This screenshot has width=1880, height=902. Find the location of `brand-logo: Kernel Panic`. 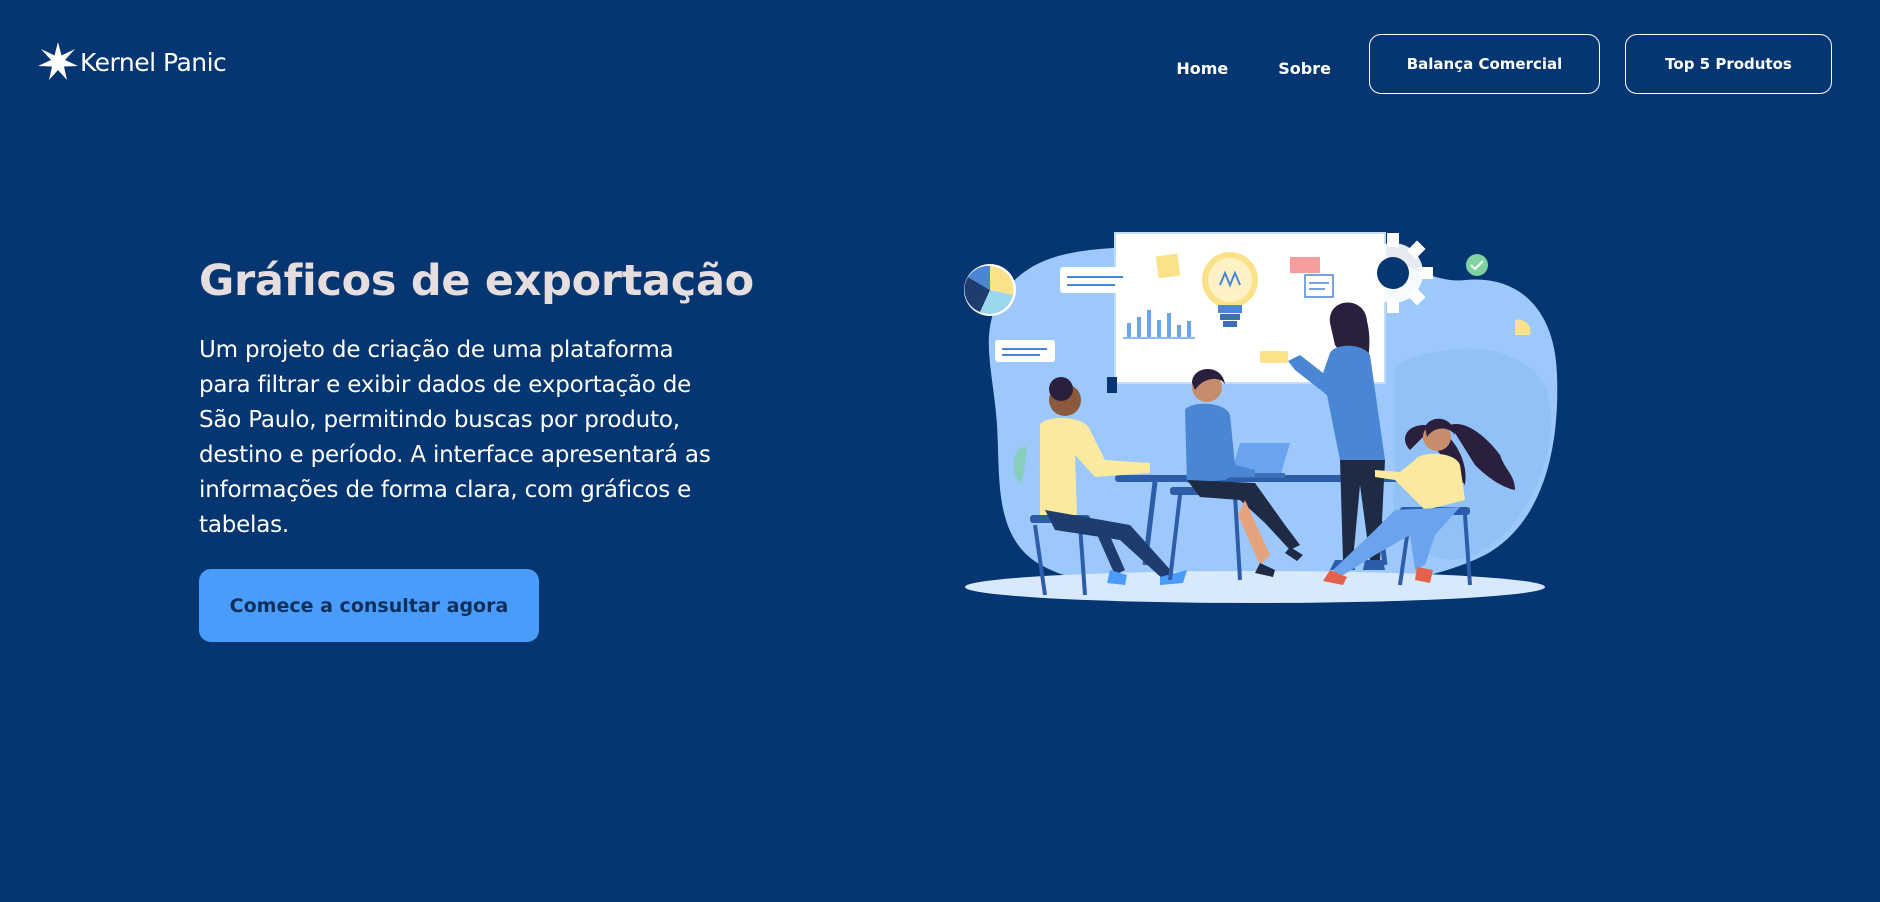

brand-logo: Kernel Panic is located at coordinates (131, 62).